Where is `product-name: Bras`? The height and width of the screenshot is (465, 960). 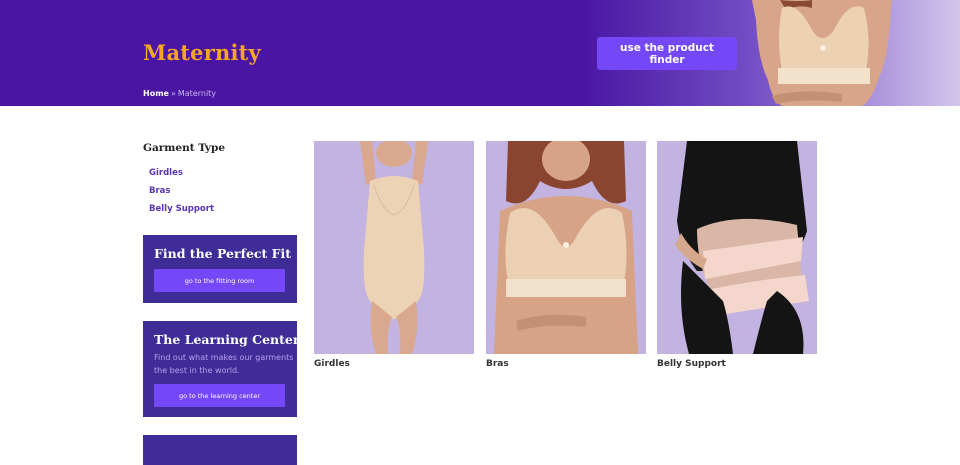
product-name: Bras is located at coordinates (497, 364).